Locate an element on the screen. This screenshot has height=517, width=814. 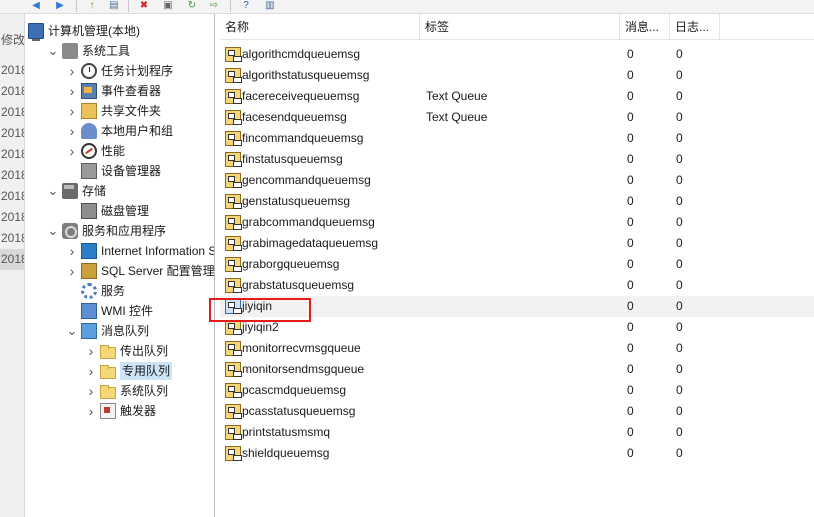
help-icon: ? is located at coordinates (246, 6).